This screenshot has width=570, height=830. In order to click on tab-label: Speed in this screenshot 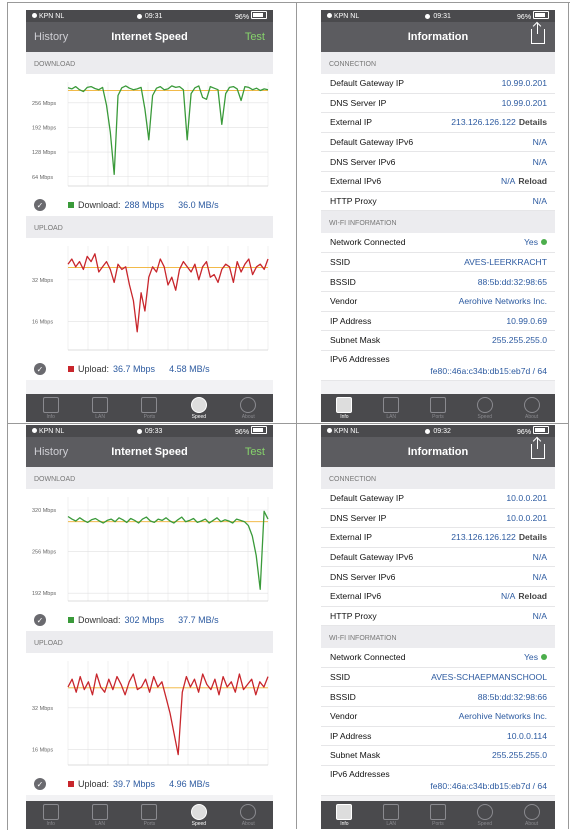, I will do `click(199, 823)`.